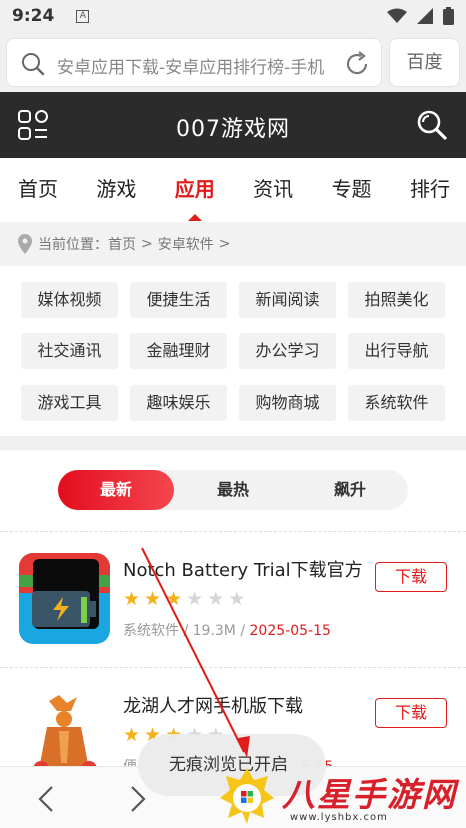  Describe the element at coordinates (290, 631) in the screenshot. I see `app-date: 2025-05-15` at that location.